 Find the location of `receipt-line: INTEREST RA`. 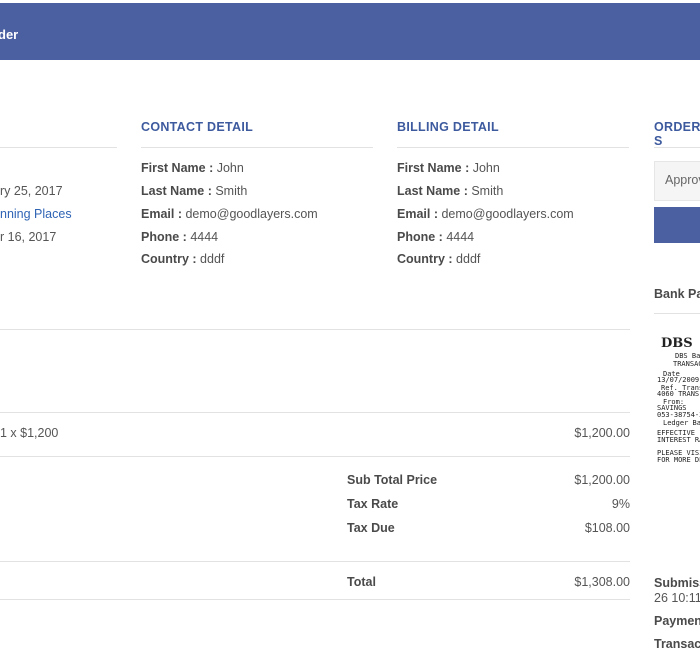

receipt-line: INTEREST RA is located at coordinates (678, 440).